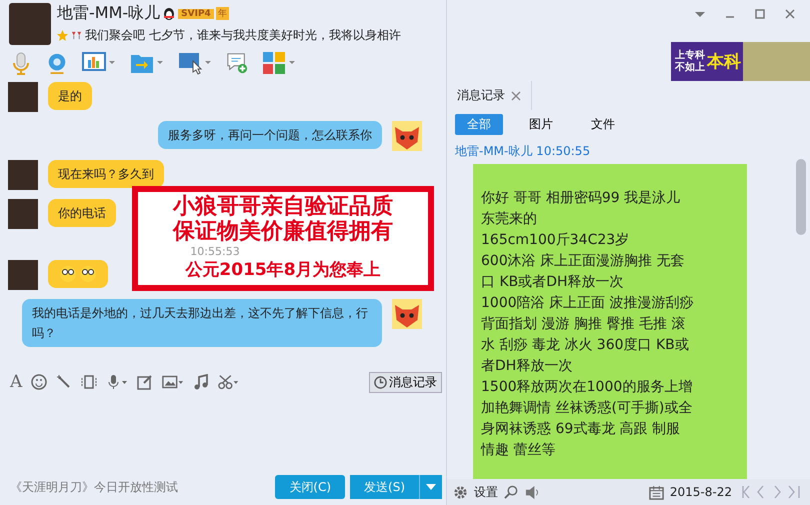 The width and height of the screenshot is (810, 505). I want to click on filter-tab: 文件, so click(603, 124).